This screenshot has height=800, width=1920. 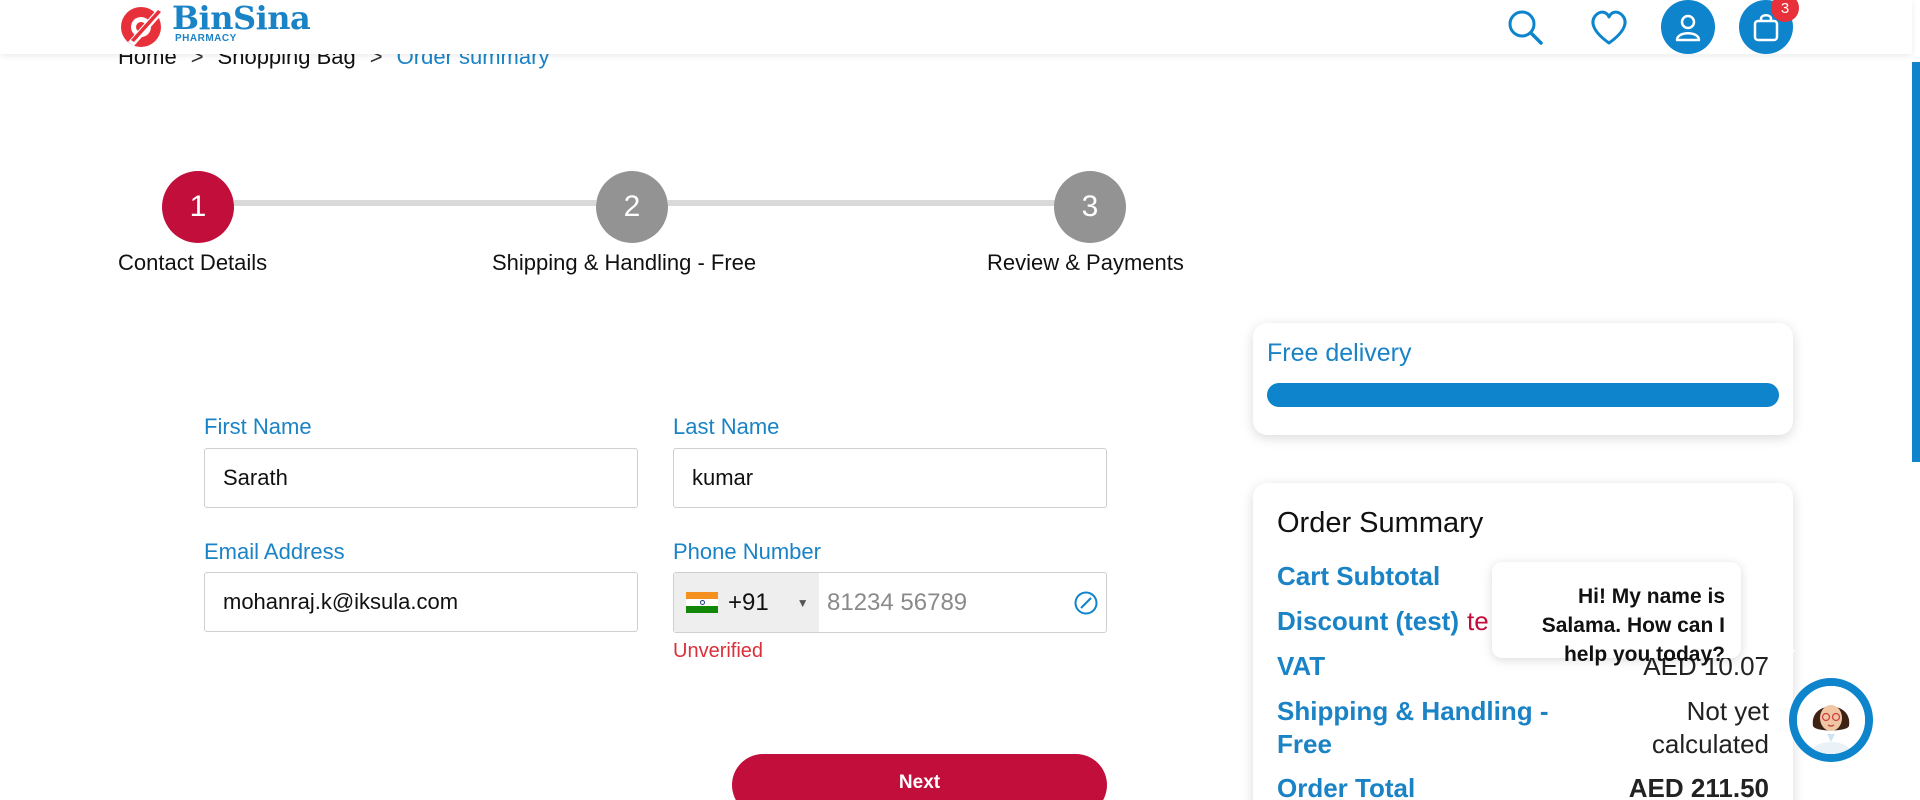 What do you see at coordinates (956, 27) in the screenshot?
I see `site-header: BinSina PHARMACY 3` at bounding box center [956, 27].